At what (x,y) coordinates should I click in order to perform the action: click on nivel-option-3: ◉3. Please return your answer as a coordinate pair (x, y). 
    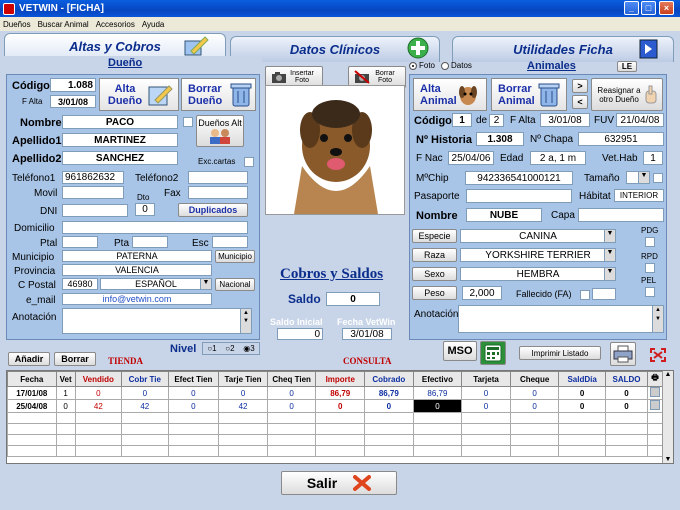
    Looking at the image, I should click on (248, 348).